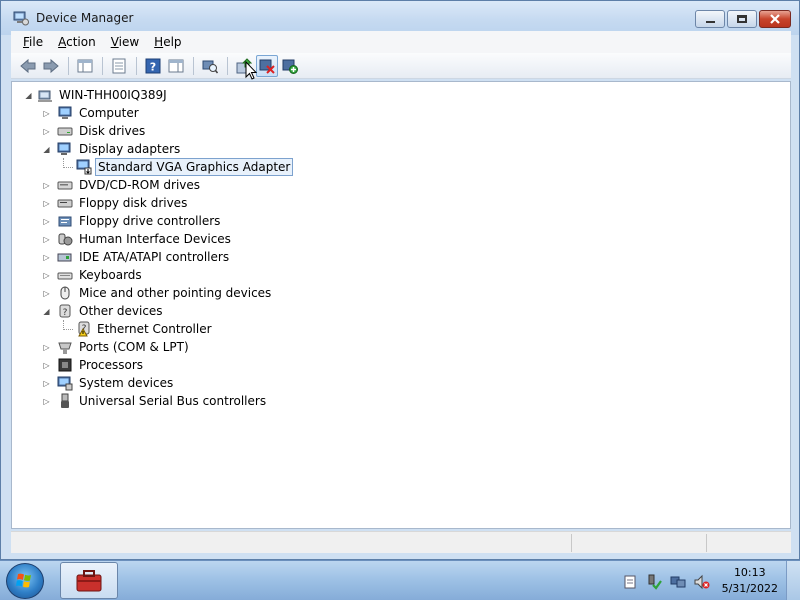 The height and width of the screenshot is (600, 800). What do you see at coordinates (251, 70) in the screenshot?
I see `mouse-pointer-icon` at bounding box center [251, 70].